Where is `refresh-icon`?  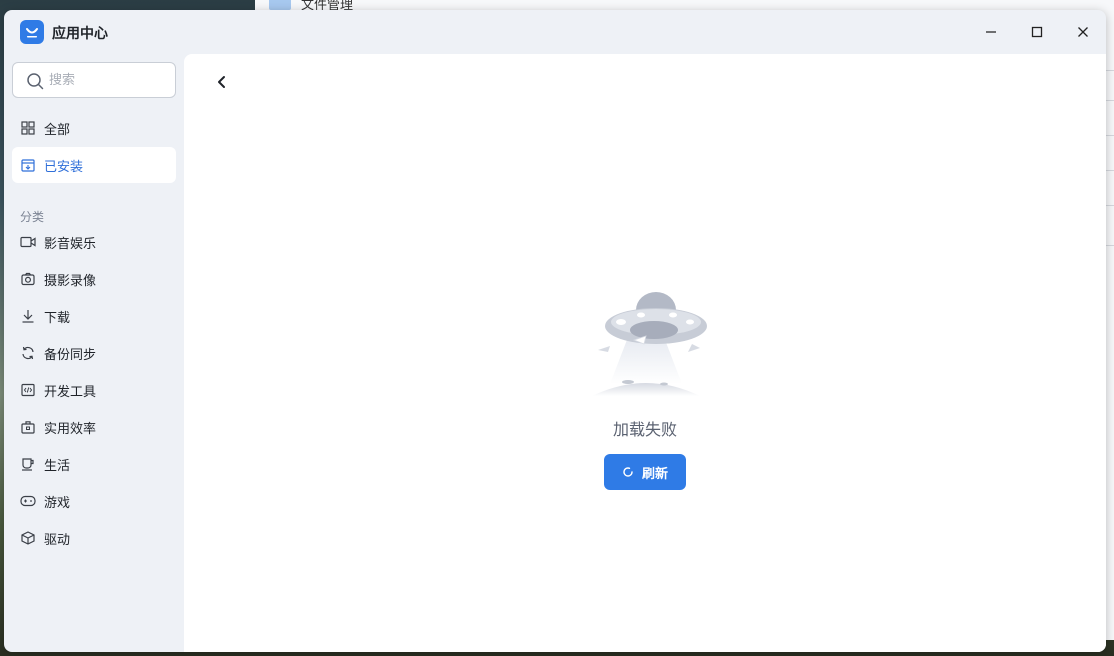
refresh-icon is located at coordinates (628, 472).